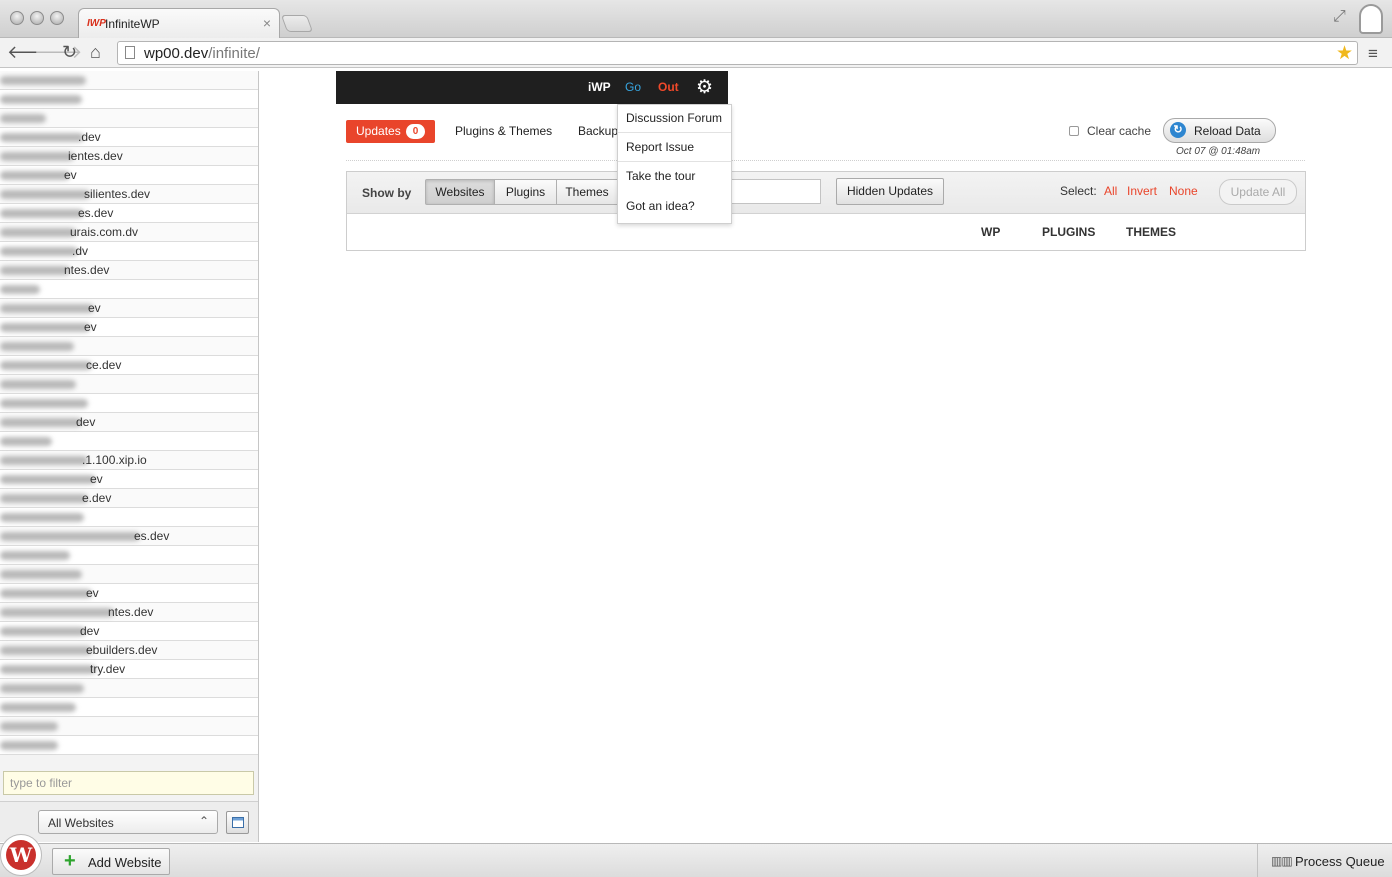 Image resolution: width=1392 pixels, height=877 pixels. I want to click on new-tab-button, so click(297, 23).